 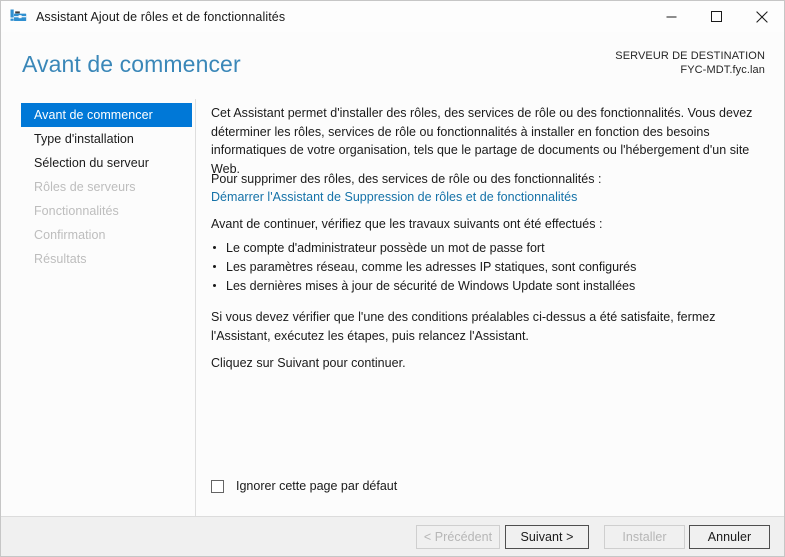 I want to click on previous-button: < Précédent, so click(x=458, y=537).